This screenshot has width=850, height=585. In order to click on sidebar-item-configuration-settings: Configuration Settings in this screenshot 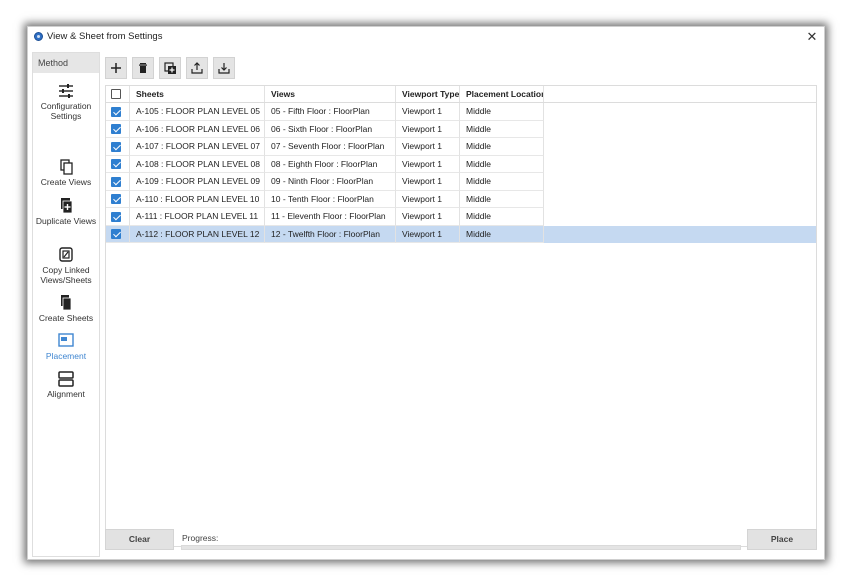, I will do `click(66, 102)`.